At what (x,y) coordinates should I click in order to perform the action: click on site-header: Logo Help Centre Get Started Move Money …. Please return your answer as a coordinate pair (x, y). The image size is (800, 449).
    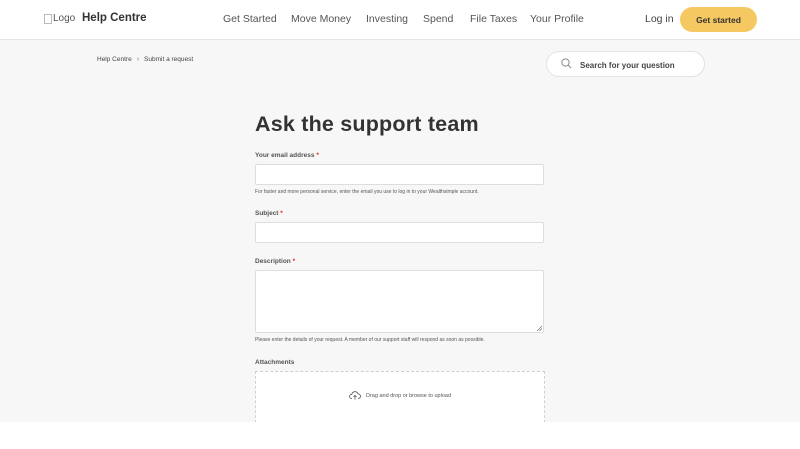
    Looking at the image, I should click on (400, 20).